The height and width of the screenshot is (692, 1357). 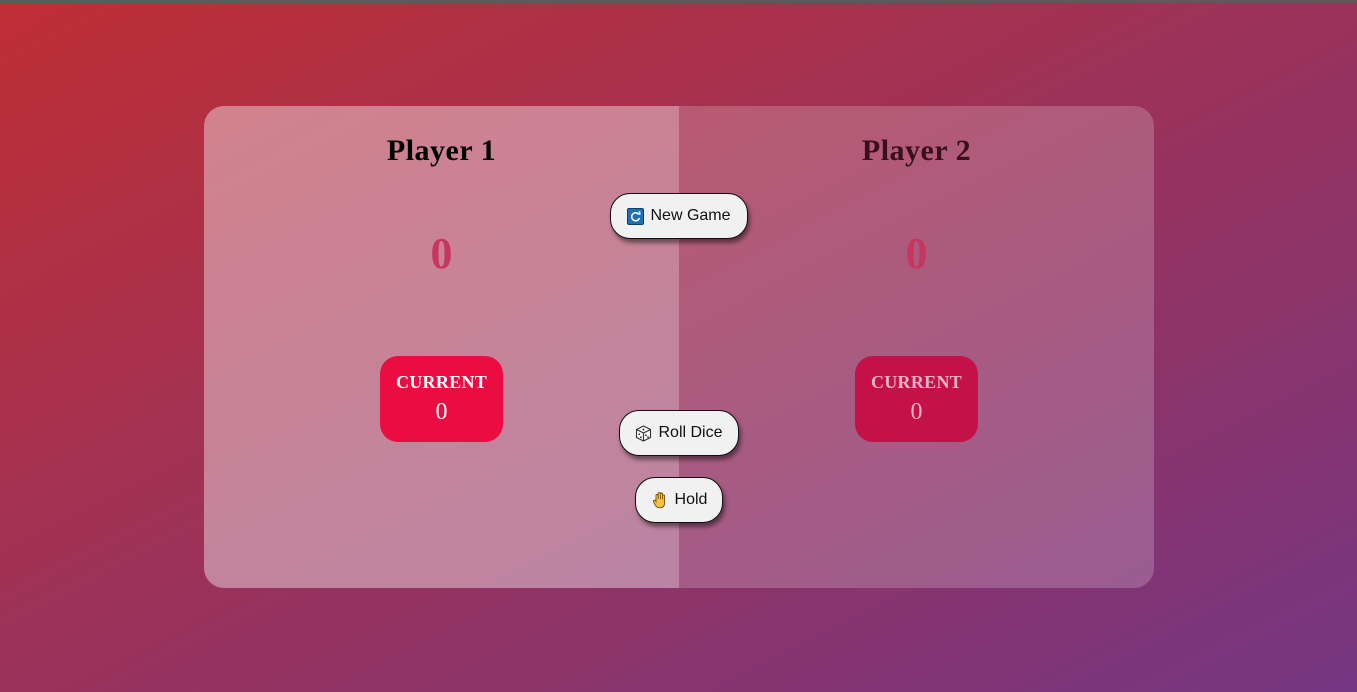 I want to click on hold-label: Hold, so click(x=691, y=499).